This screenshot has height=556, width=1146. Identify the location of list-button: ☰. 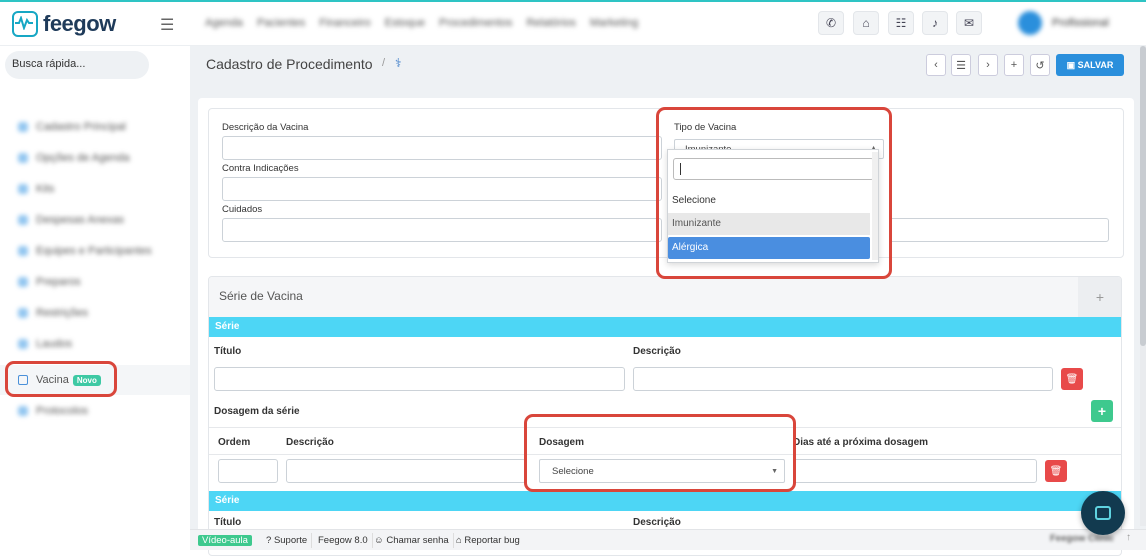
(961, 65).